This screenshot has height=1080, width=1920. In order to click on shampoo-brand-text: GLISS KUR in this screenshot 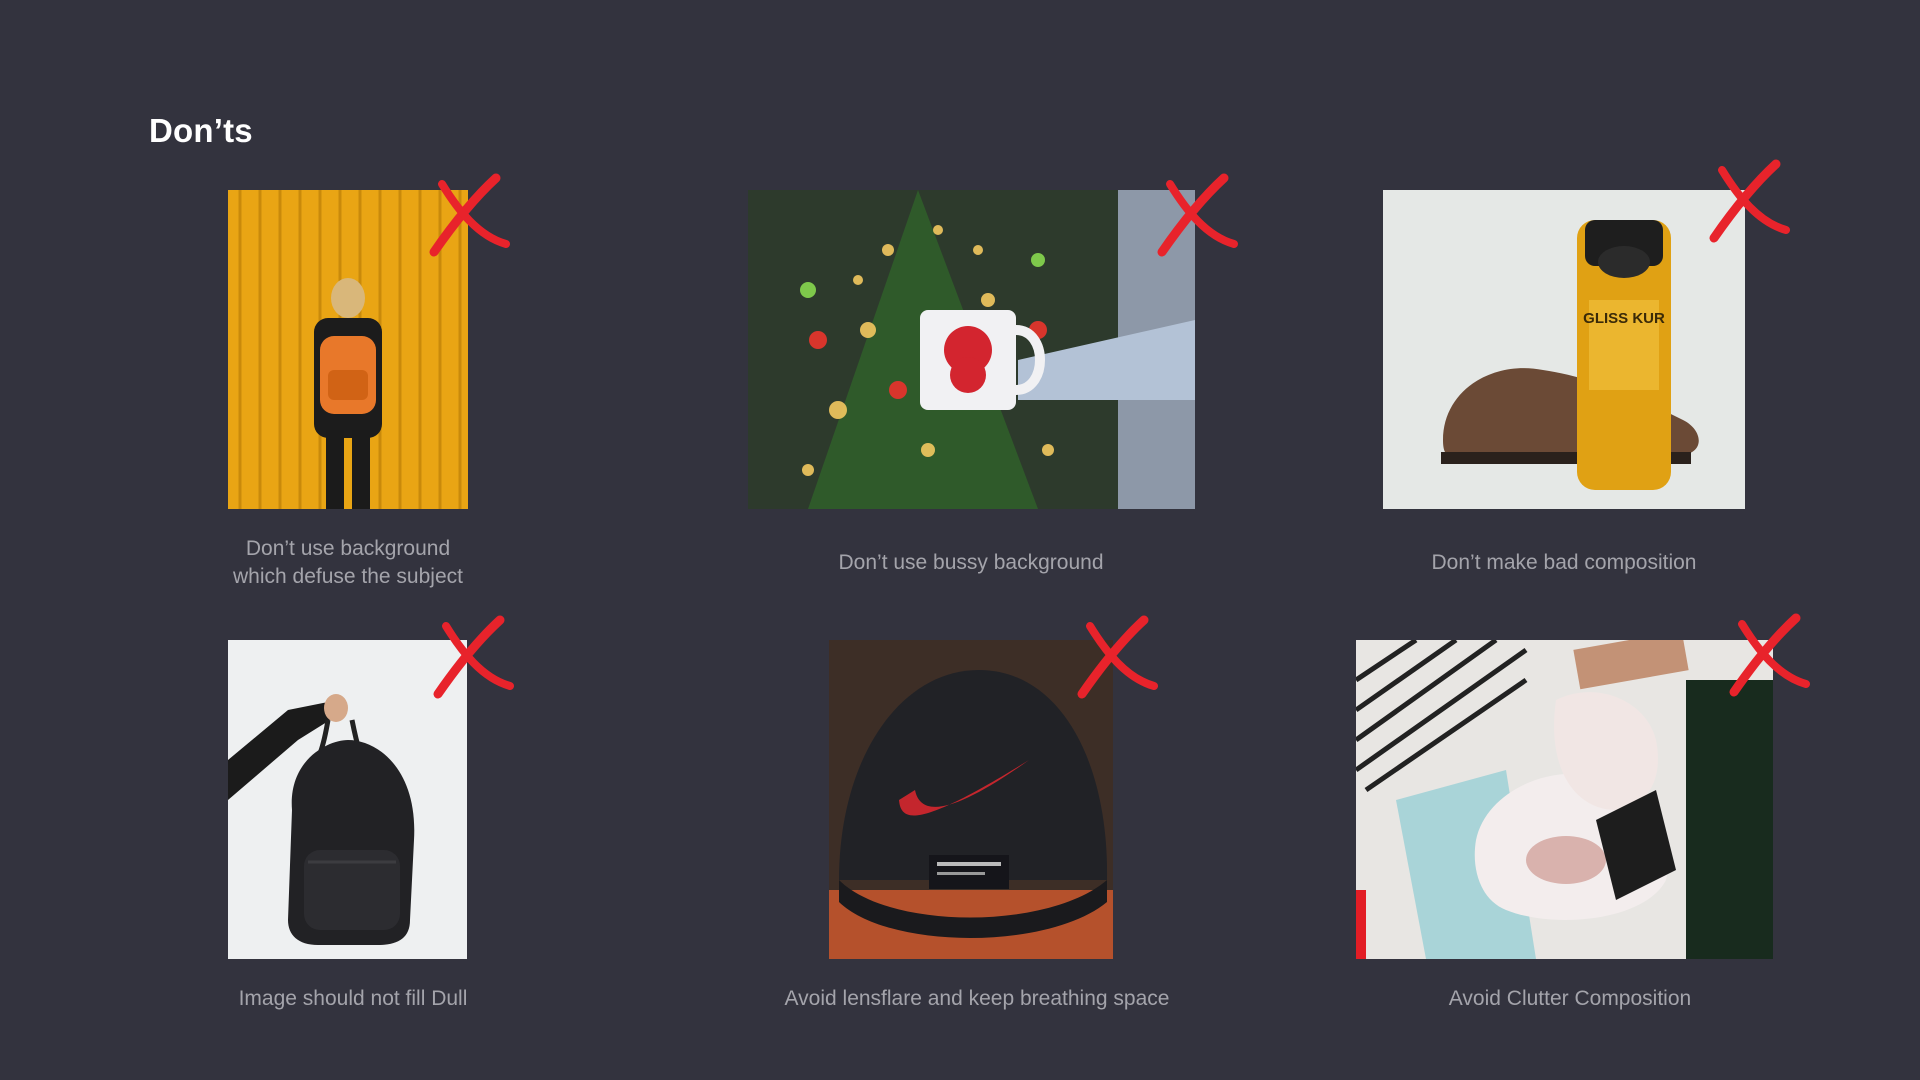, I will do `click(1624, 318)`.